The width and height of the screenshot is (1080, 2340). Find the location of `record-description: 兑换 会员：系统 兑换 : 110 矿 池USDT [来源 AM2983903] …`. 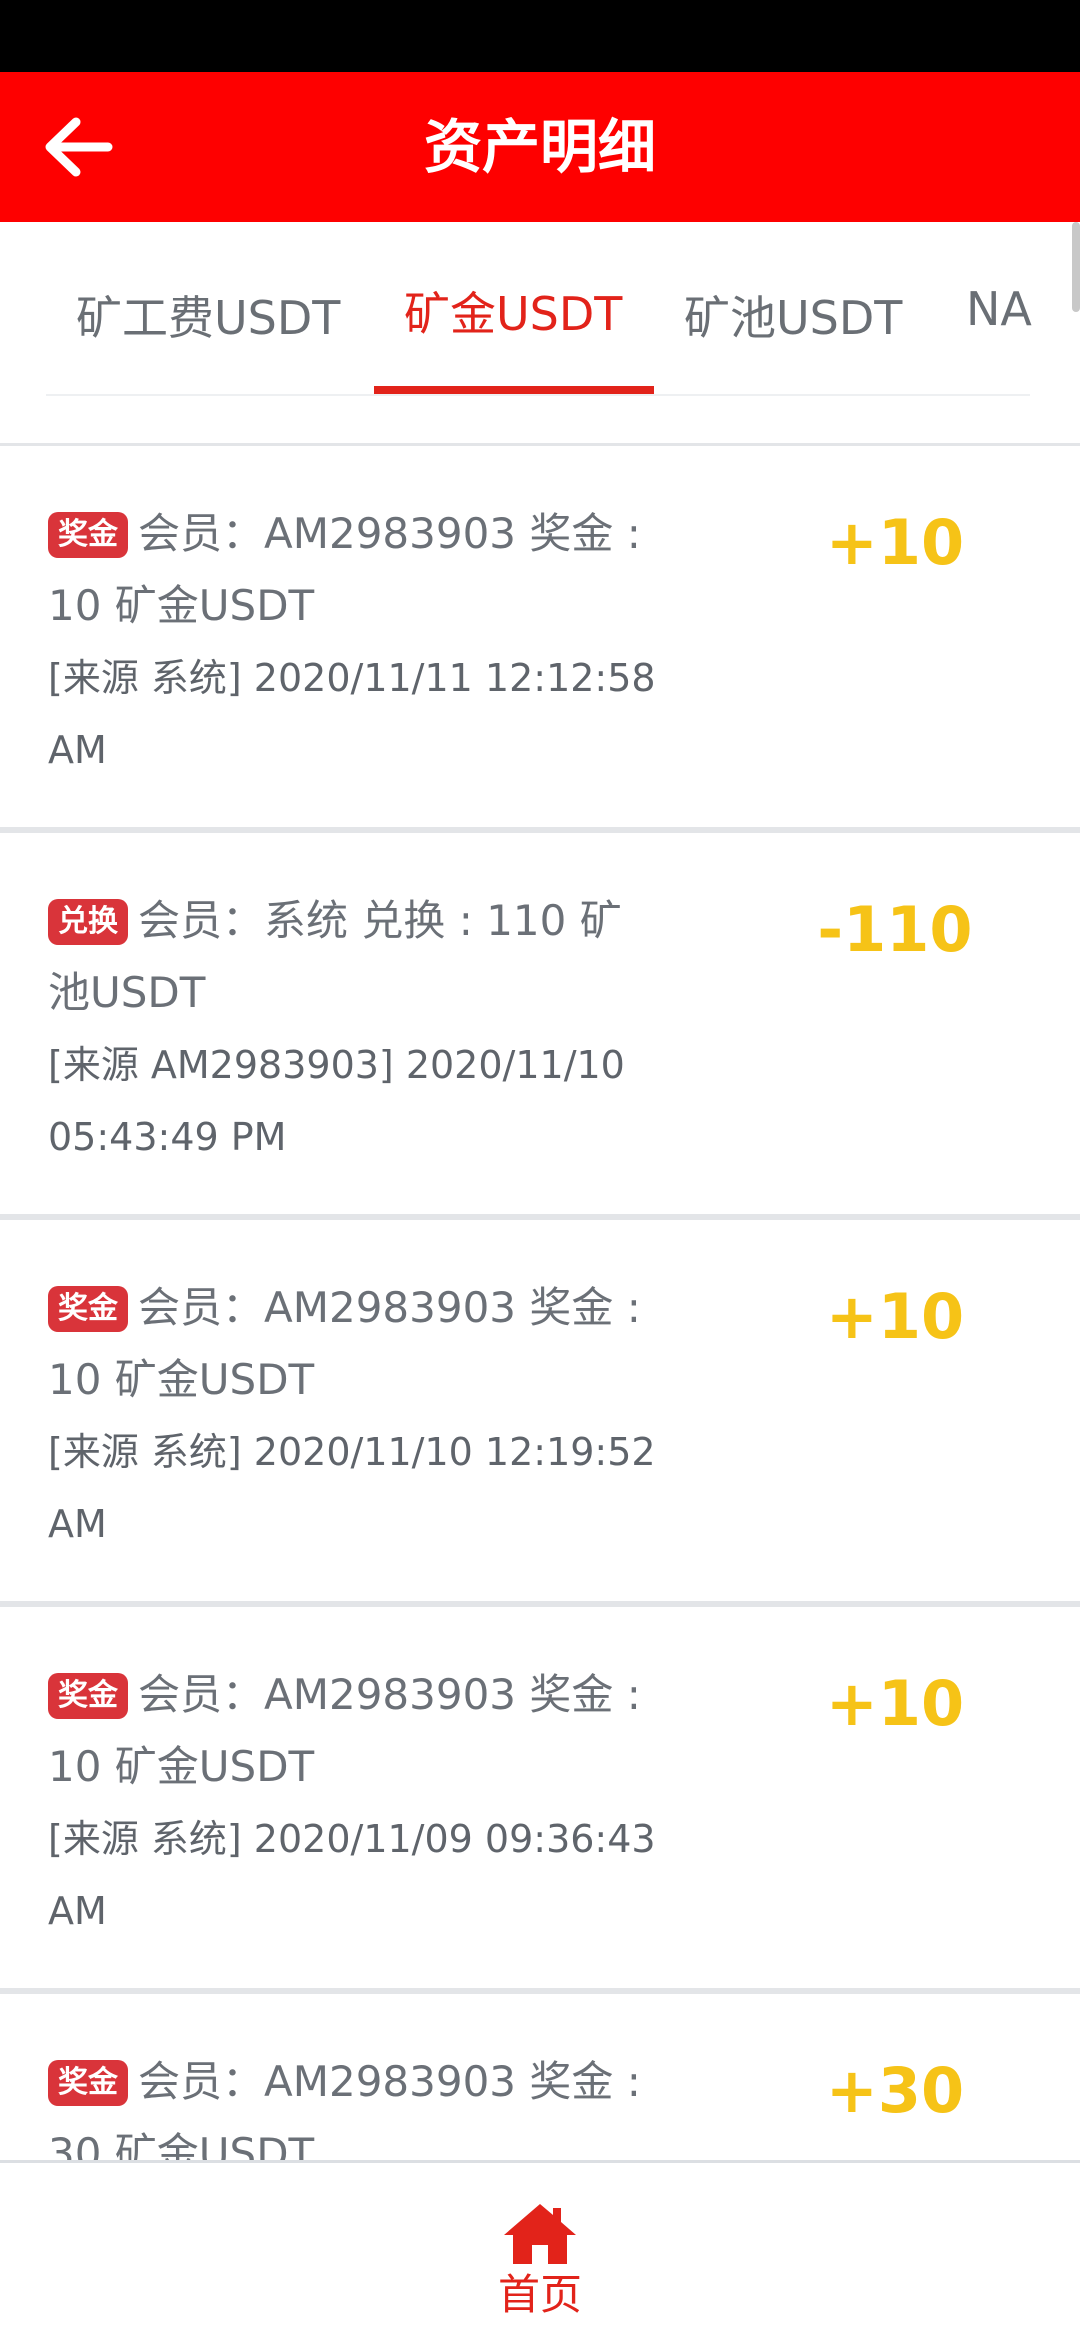

record-description: 兑换 会员：系统 兑换 : 110 矿 池USDT [来源 AM2983903] … is located at coordinates (358, 1029).